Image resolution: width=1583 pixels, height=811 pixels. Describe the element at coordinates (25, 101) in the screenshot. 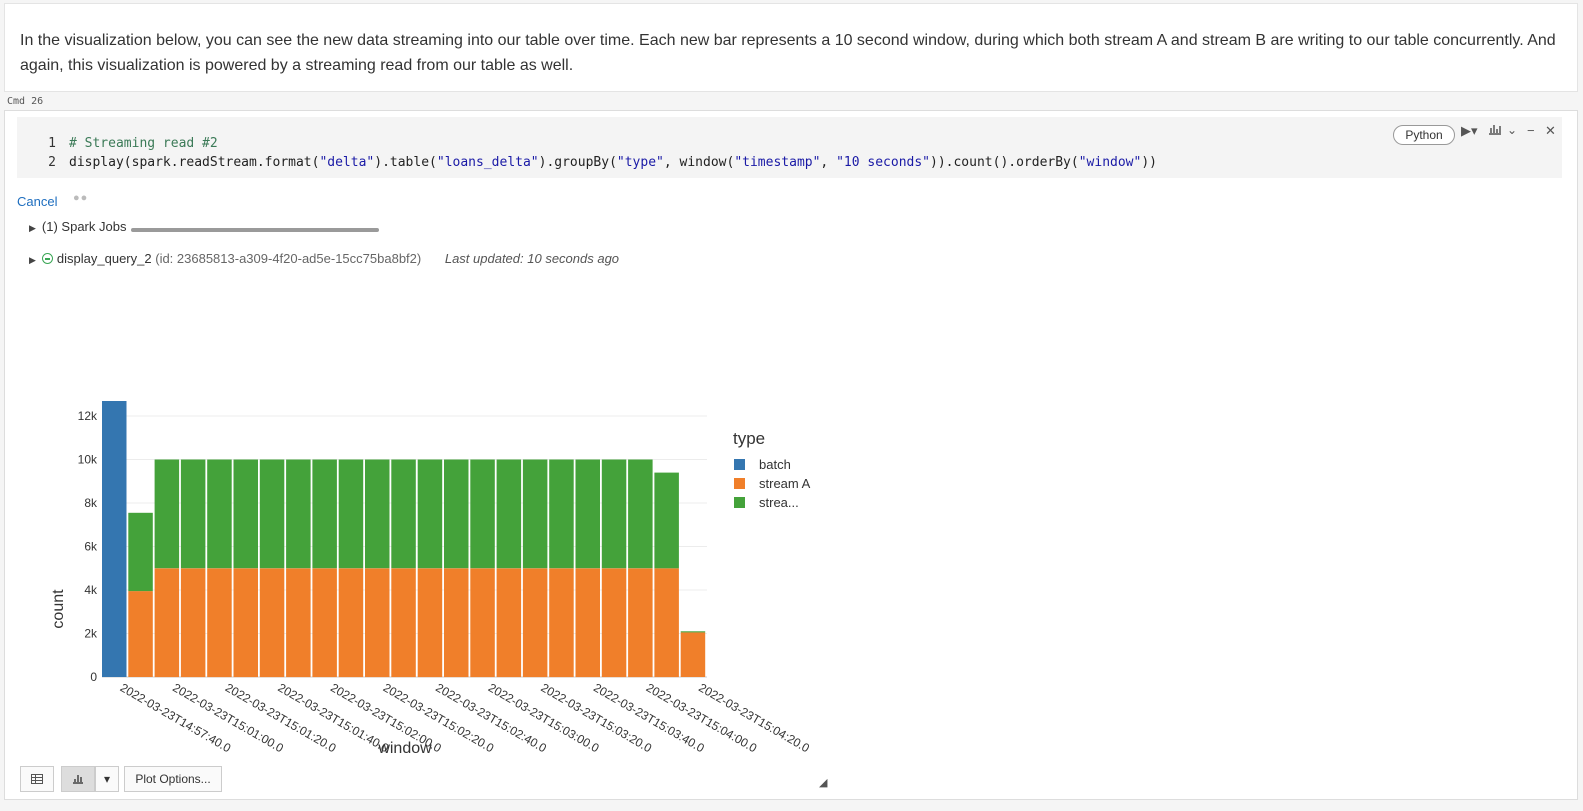

I see `cmd-label: Cmd 26` at that location.